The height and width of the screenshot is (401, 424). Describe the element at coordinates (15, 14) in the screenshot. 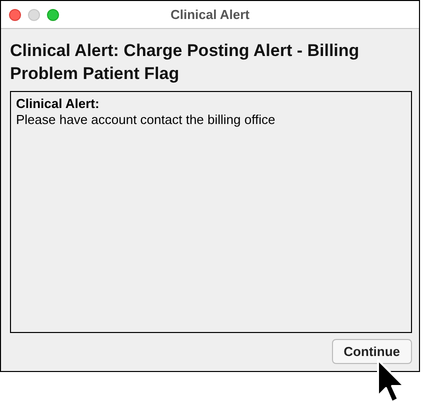

I see `close-button` at that location.